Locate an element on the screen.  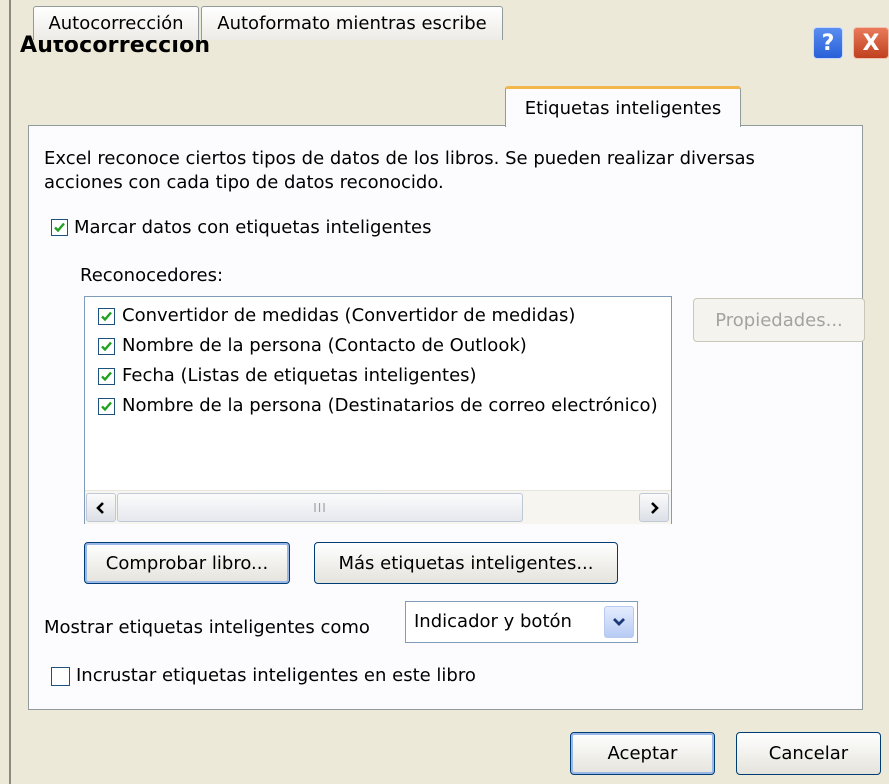
tab-autocorreccion: Autocorrección is located at coordinates (116, 23).